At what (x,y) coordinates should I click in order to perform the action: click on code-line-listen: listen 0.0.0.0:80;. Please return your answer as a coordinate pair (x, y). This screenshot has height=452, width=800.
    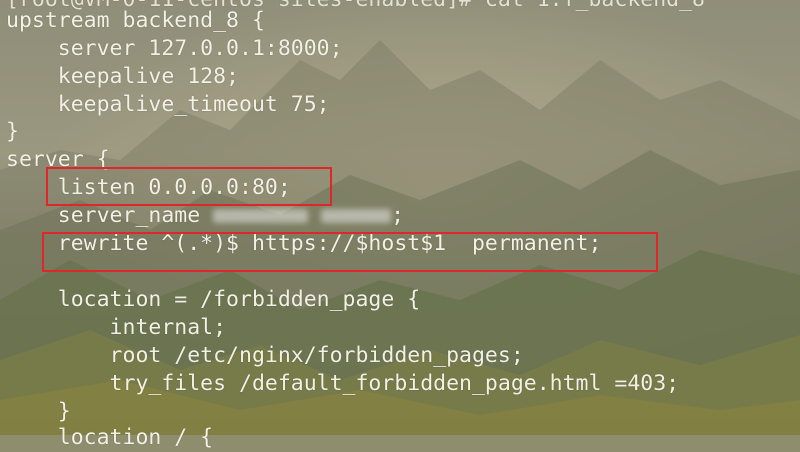
    Looking at the image, I should click on (148, 187).